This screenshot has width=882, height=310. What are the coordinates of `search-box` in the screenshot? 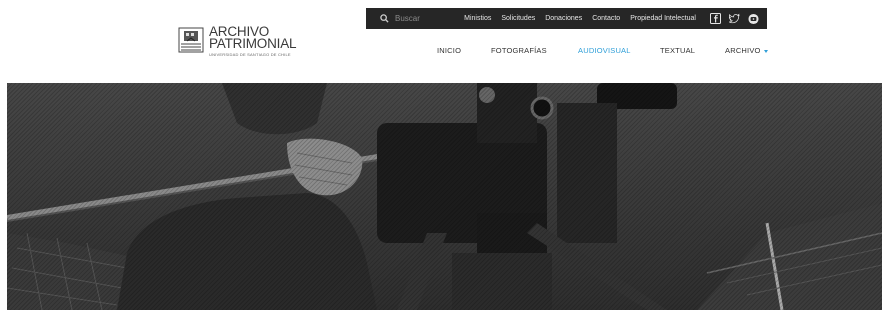 It's located at (408, 18).